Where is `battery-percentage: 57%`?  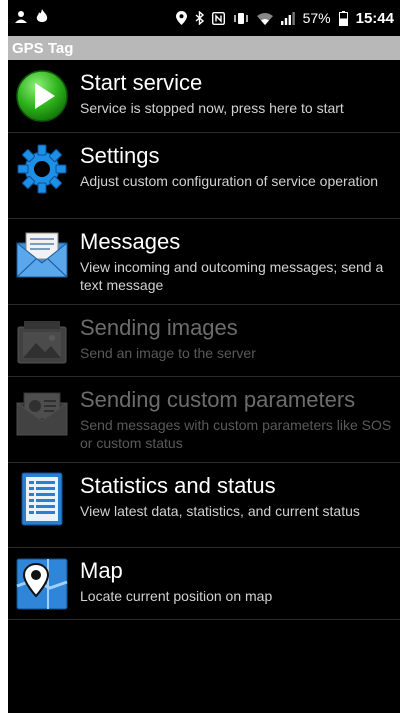
battery-percentage: 57% is located at coordinates (316, 18).